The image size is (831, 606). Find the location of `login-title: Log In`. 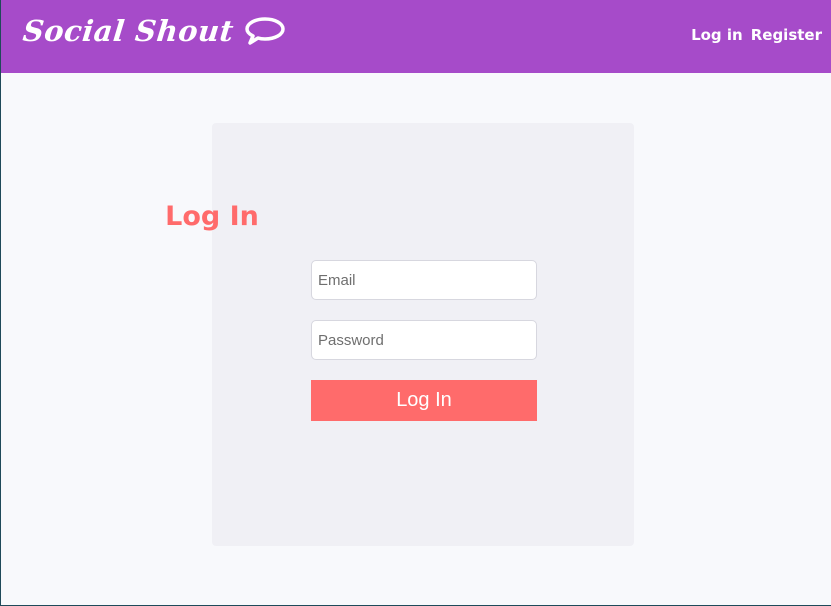

login-title: Log In is located at coordinates (212, 216).